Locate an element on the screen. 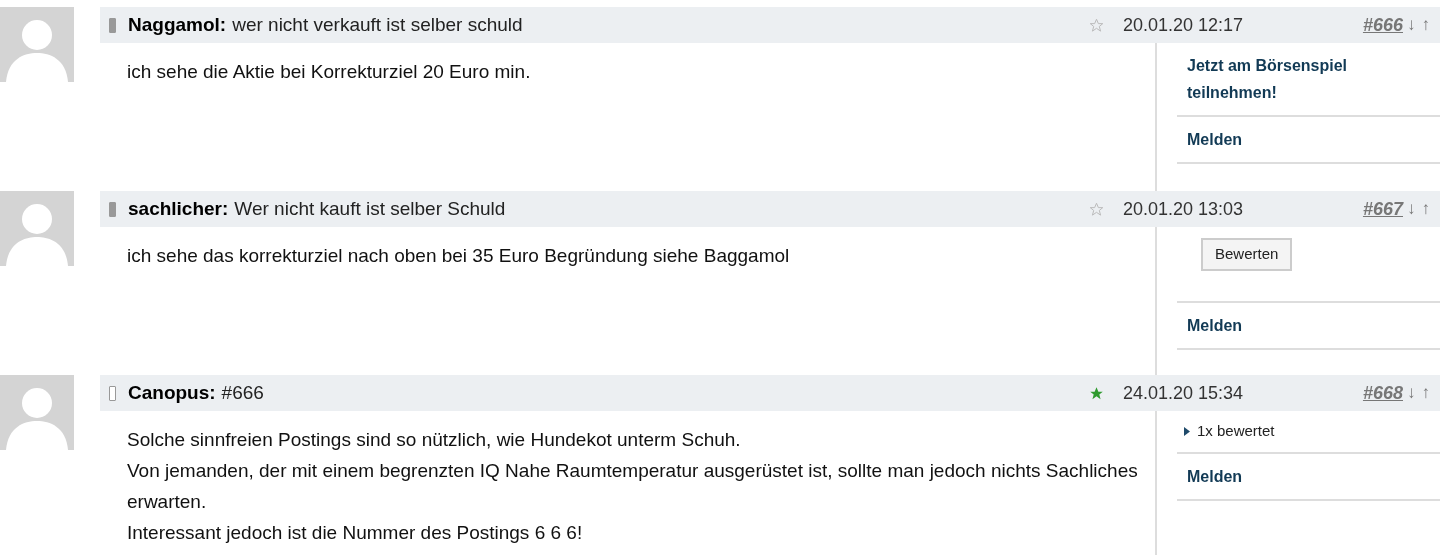 The image size is (1447, 557). post-text: ich sehe die Aktie bei Korrekturziel 20 Euro min. is located at coordinates (329, 72).